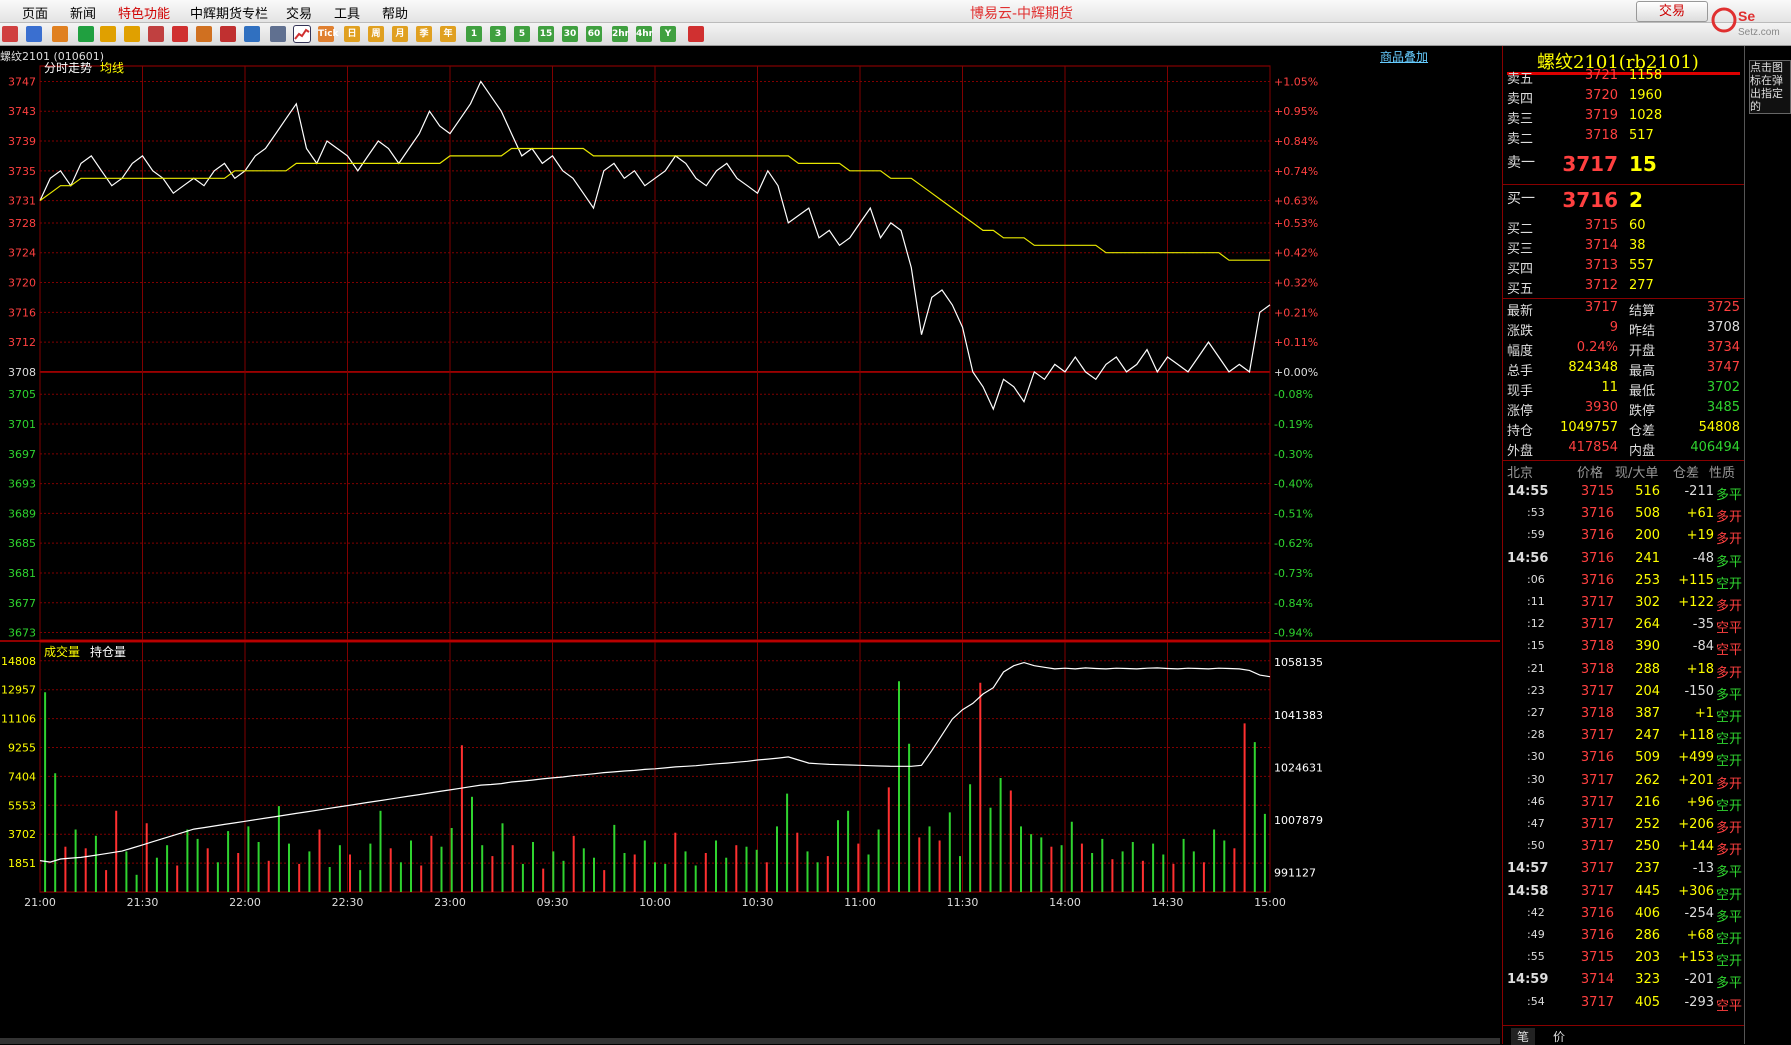 The width and height of the screenshot is (1791, 1045). I want to click on menu-item-5: 工具, so click(347, 12).